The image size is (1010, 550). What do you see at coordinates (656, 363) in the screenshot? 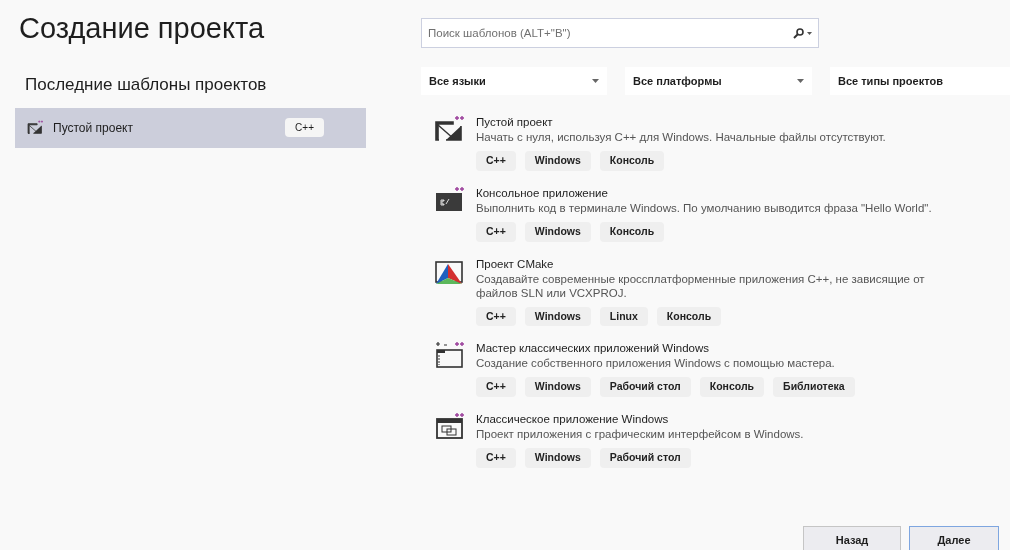
I see `template-description: Создание собственного приложения Windows с помощью мастера.` at bounding box center [656, 363].